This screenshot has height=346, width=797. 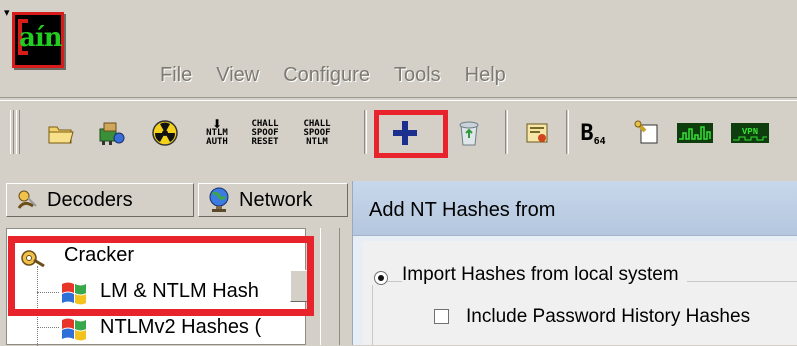 What do you see at coordinates (441, 316) in the screenshot?
I see `include-history-checkbox` at bounding box center [441, 316].